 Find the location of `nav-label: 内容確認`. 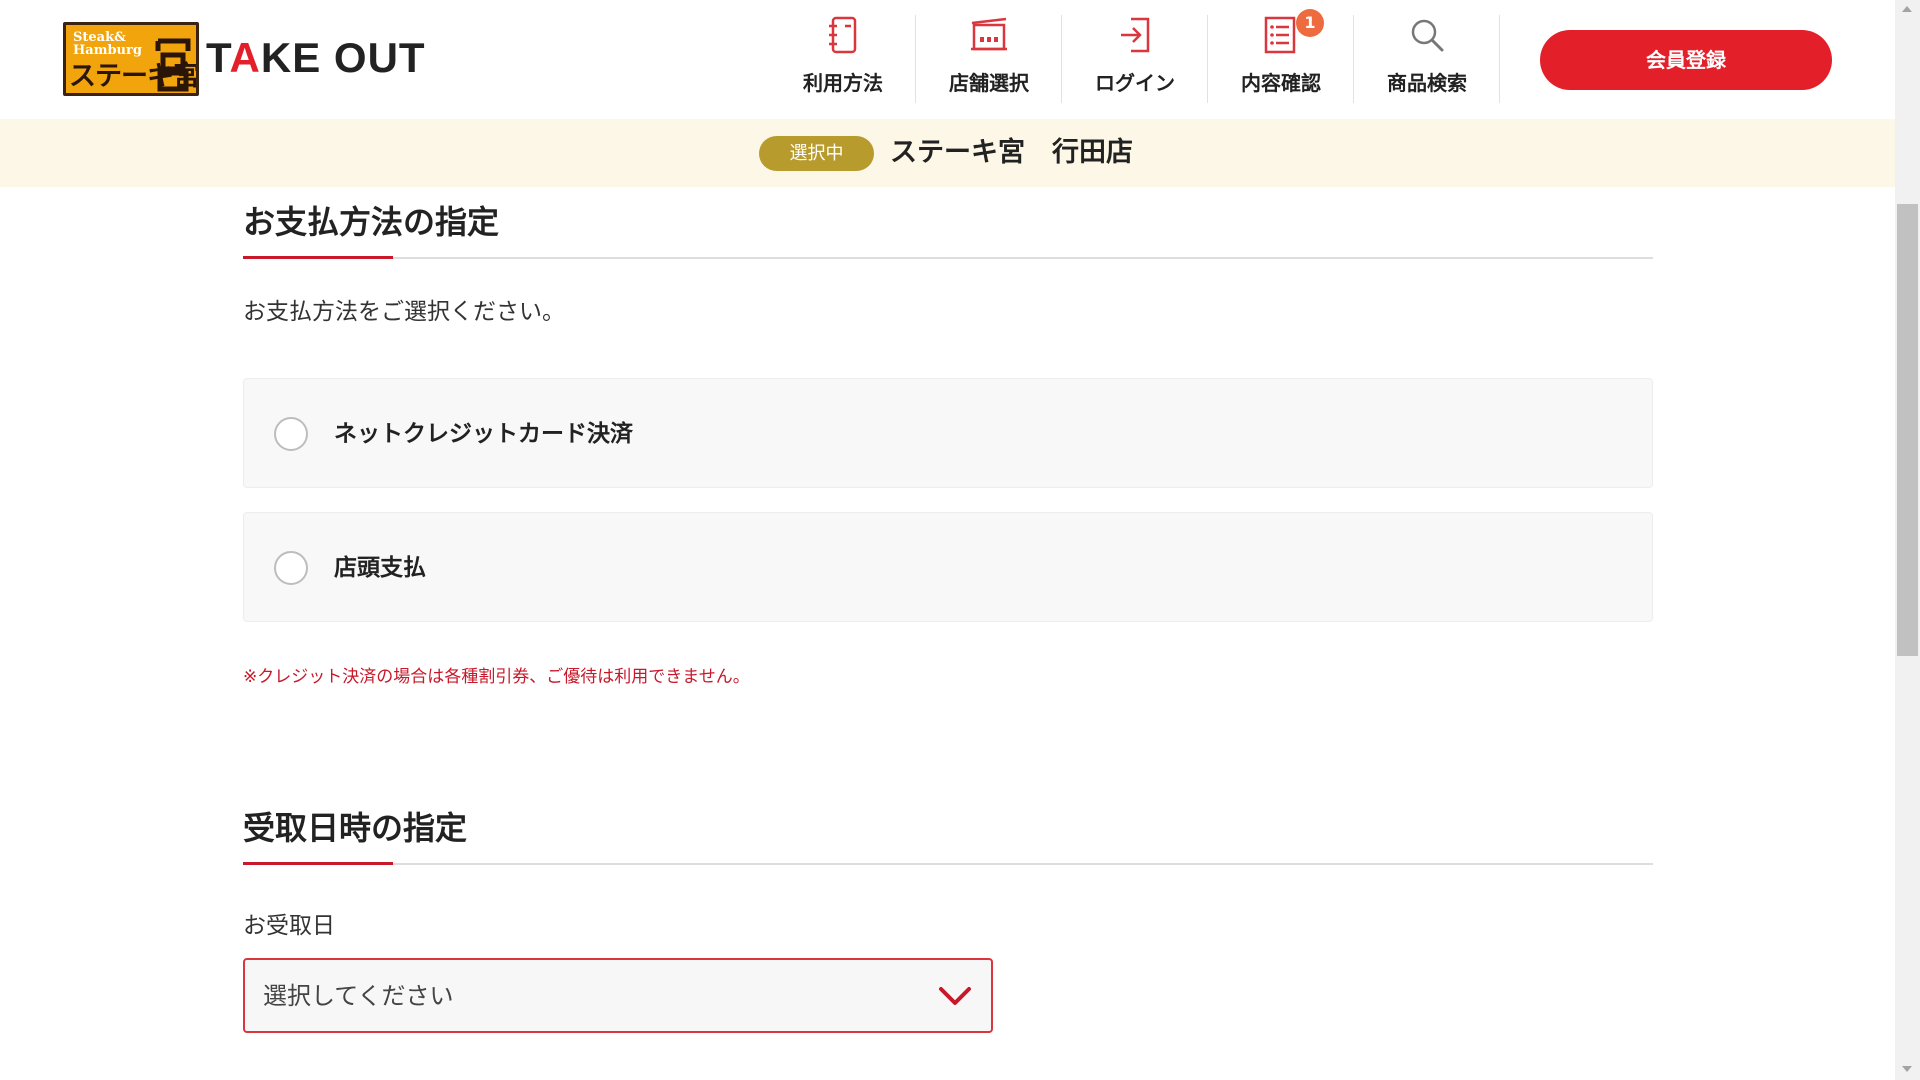

nav-label: 内容確認 is located at coordinates (1281, 83).